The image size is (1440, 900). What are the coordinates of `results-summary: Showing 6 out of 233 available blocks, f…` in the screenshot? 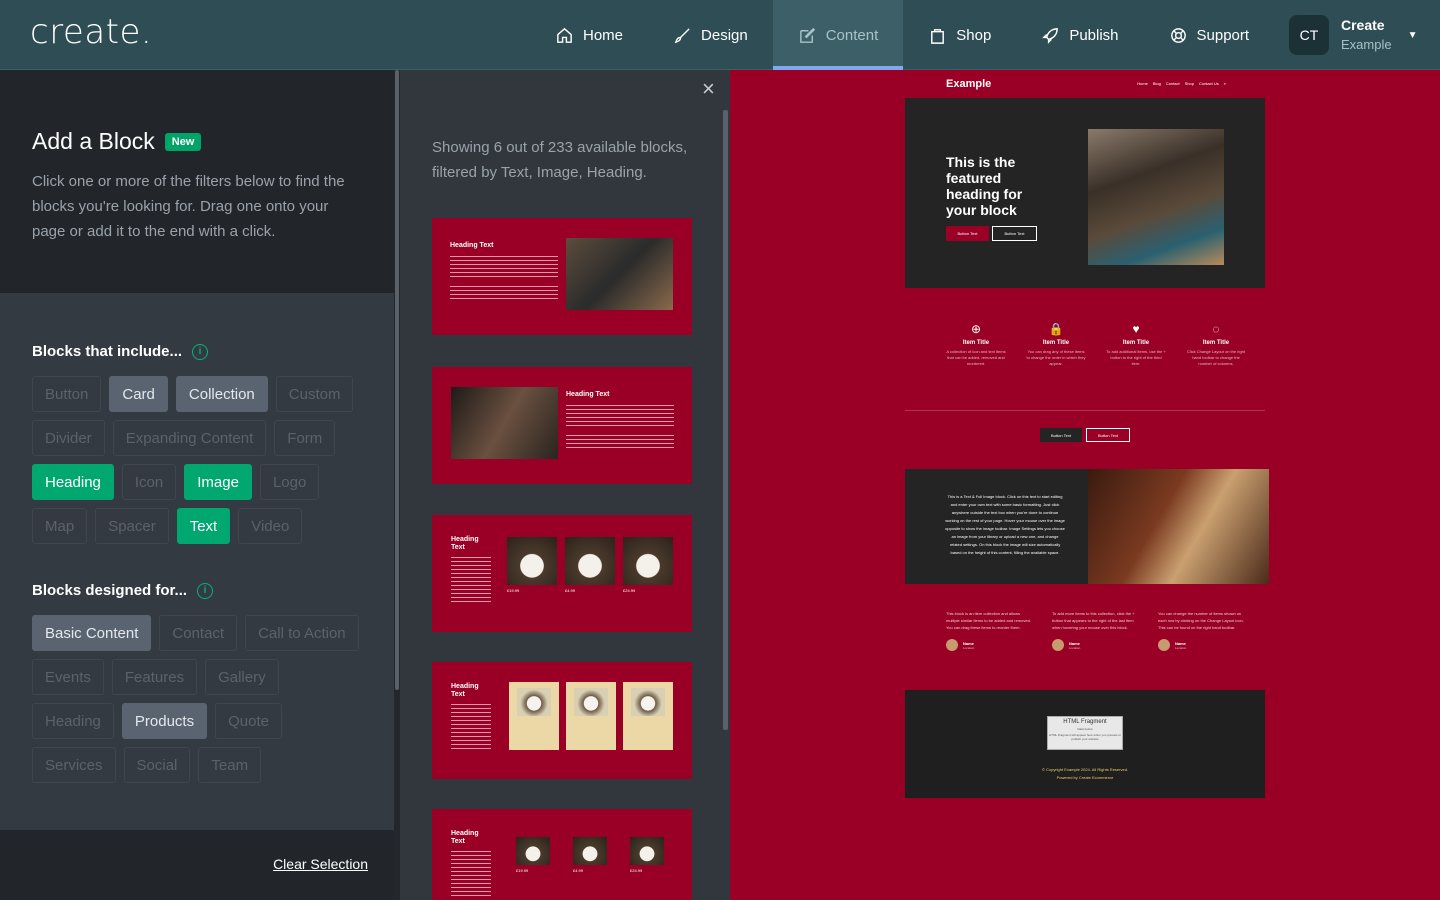 It's located at (560, 160).